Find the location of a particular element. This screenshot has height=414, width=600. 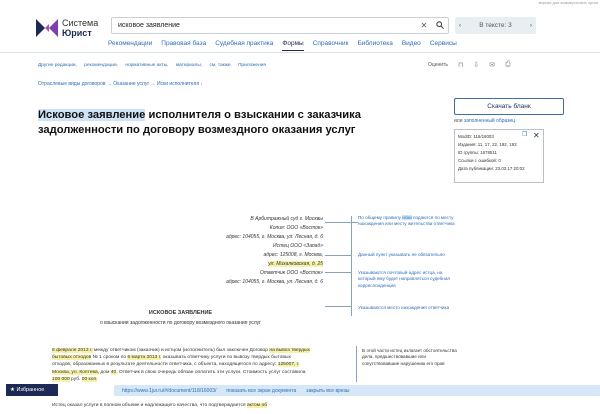

next-hit-button: › is located at coordinates (531, 25).